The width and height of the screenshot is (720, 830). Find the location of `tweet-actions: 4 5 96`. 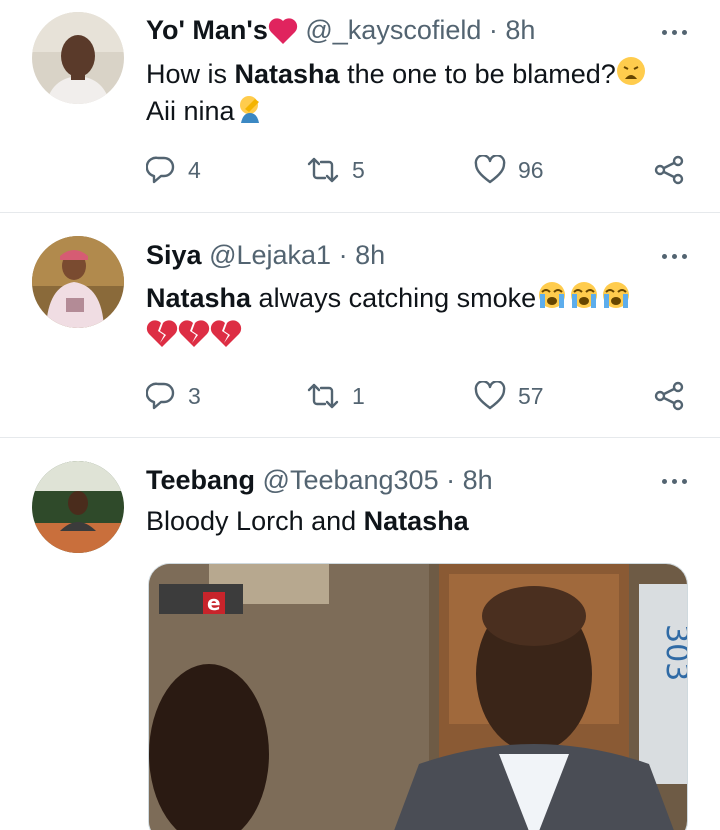

tweet-actions: 4 5 96 is located at coordinates (420, 170).